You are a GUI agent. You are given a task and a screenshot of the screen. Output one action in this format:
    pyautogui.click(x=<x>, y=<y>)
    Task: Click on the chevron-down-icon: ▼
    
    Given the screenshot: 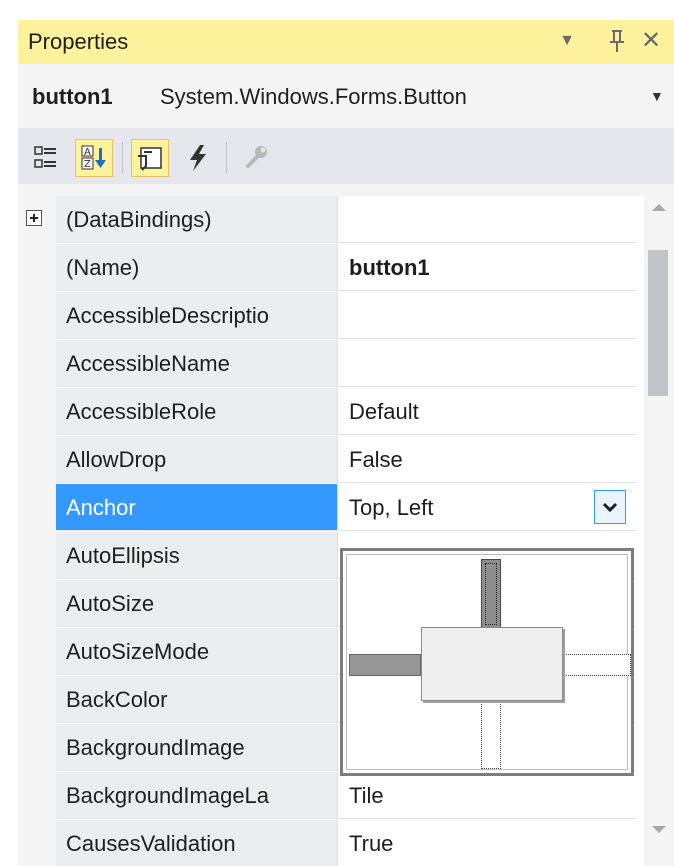 What is the action you would take?
    pyautogui.click(x=657, y=96)
    